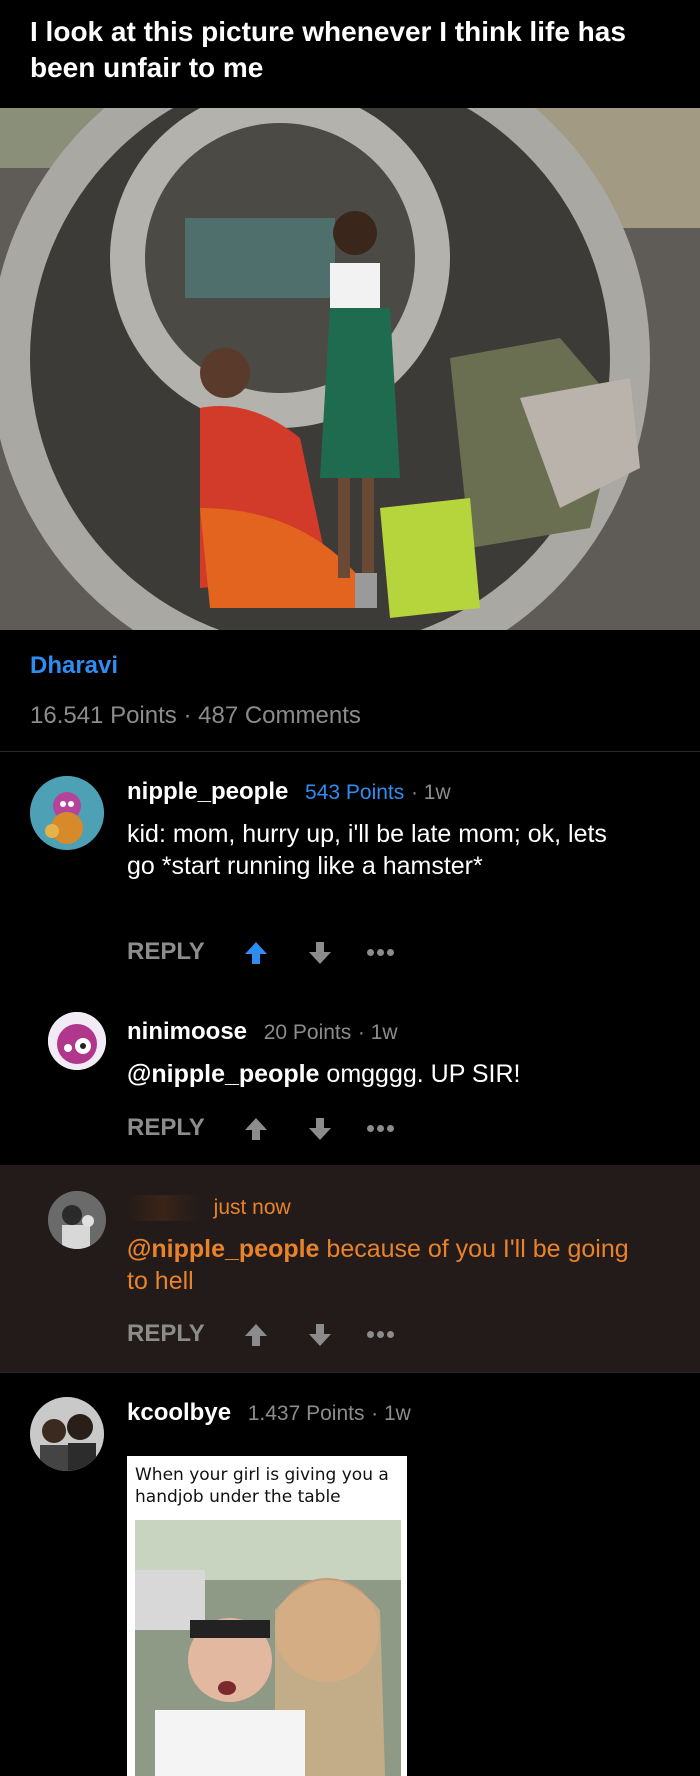 Image resolution: width=700 pixels, height=1776 pixels. What do you see at coordinates (289, 792) in the screenshot?
I see `comment-header: nipple_people 543 Points · 1w` at bounding box center [289, 792].